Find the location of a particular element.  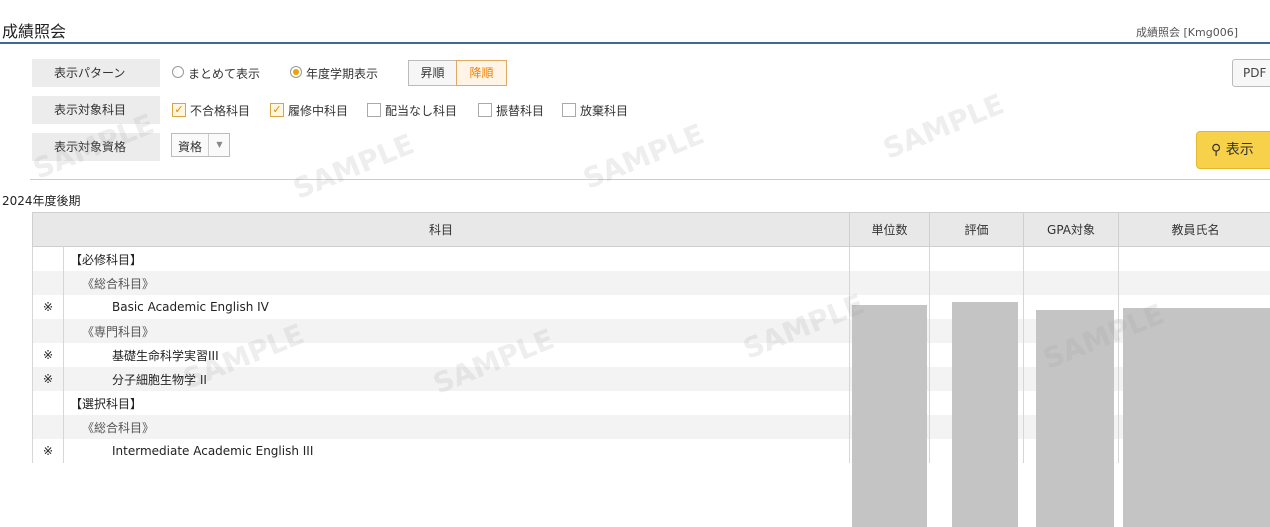

check-inprogress: ✓ is located at coordinates (277, 110).